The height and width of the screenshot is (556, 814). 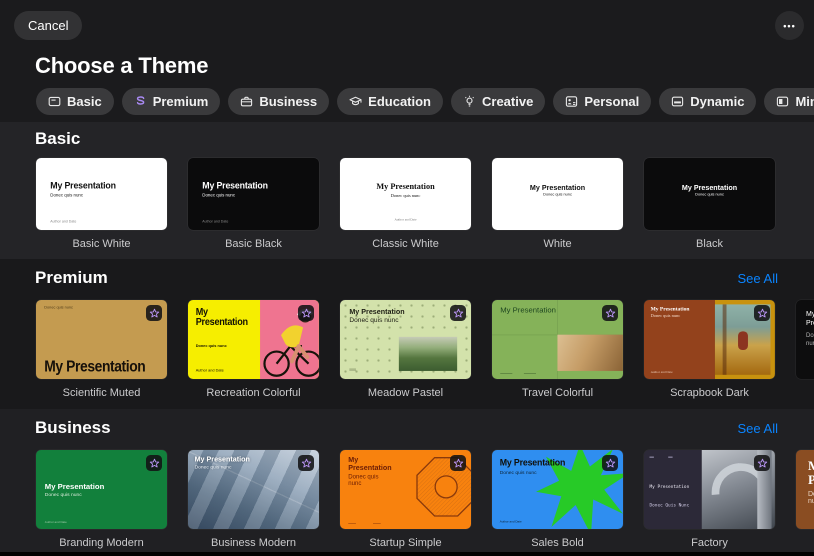 What do you see at coordinates (405, 543) in the screenshot?
I see `theme-label: Startup Simple` at bounding box center [405, 543].